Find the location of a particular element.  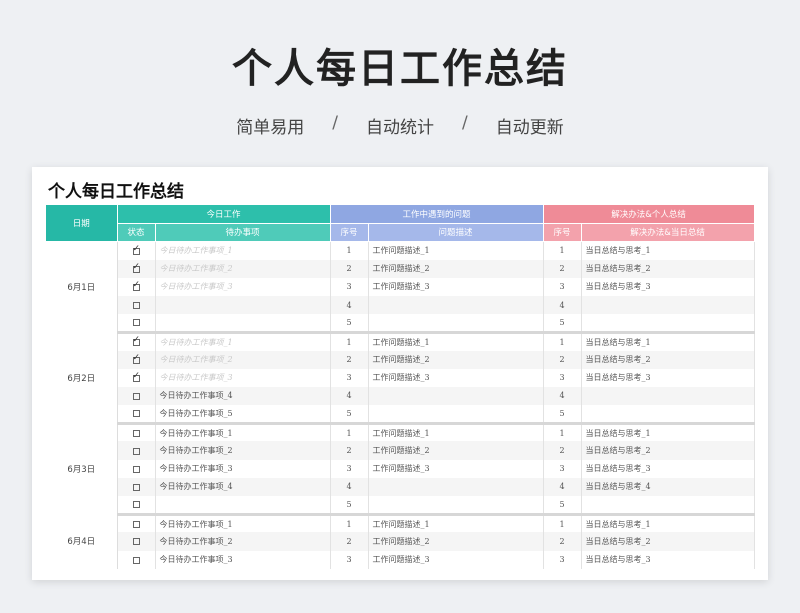

header-solution: 解决办法&当日总结 is located at coordinates (668, 232).